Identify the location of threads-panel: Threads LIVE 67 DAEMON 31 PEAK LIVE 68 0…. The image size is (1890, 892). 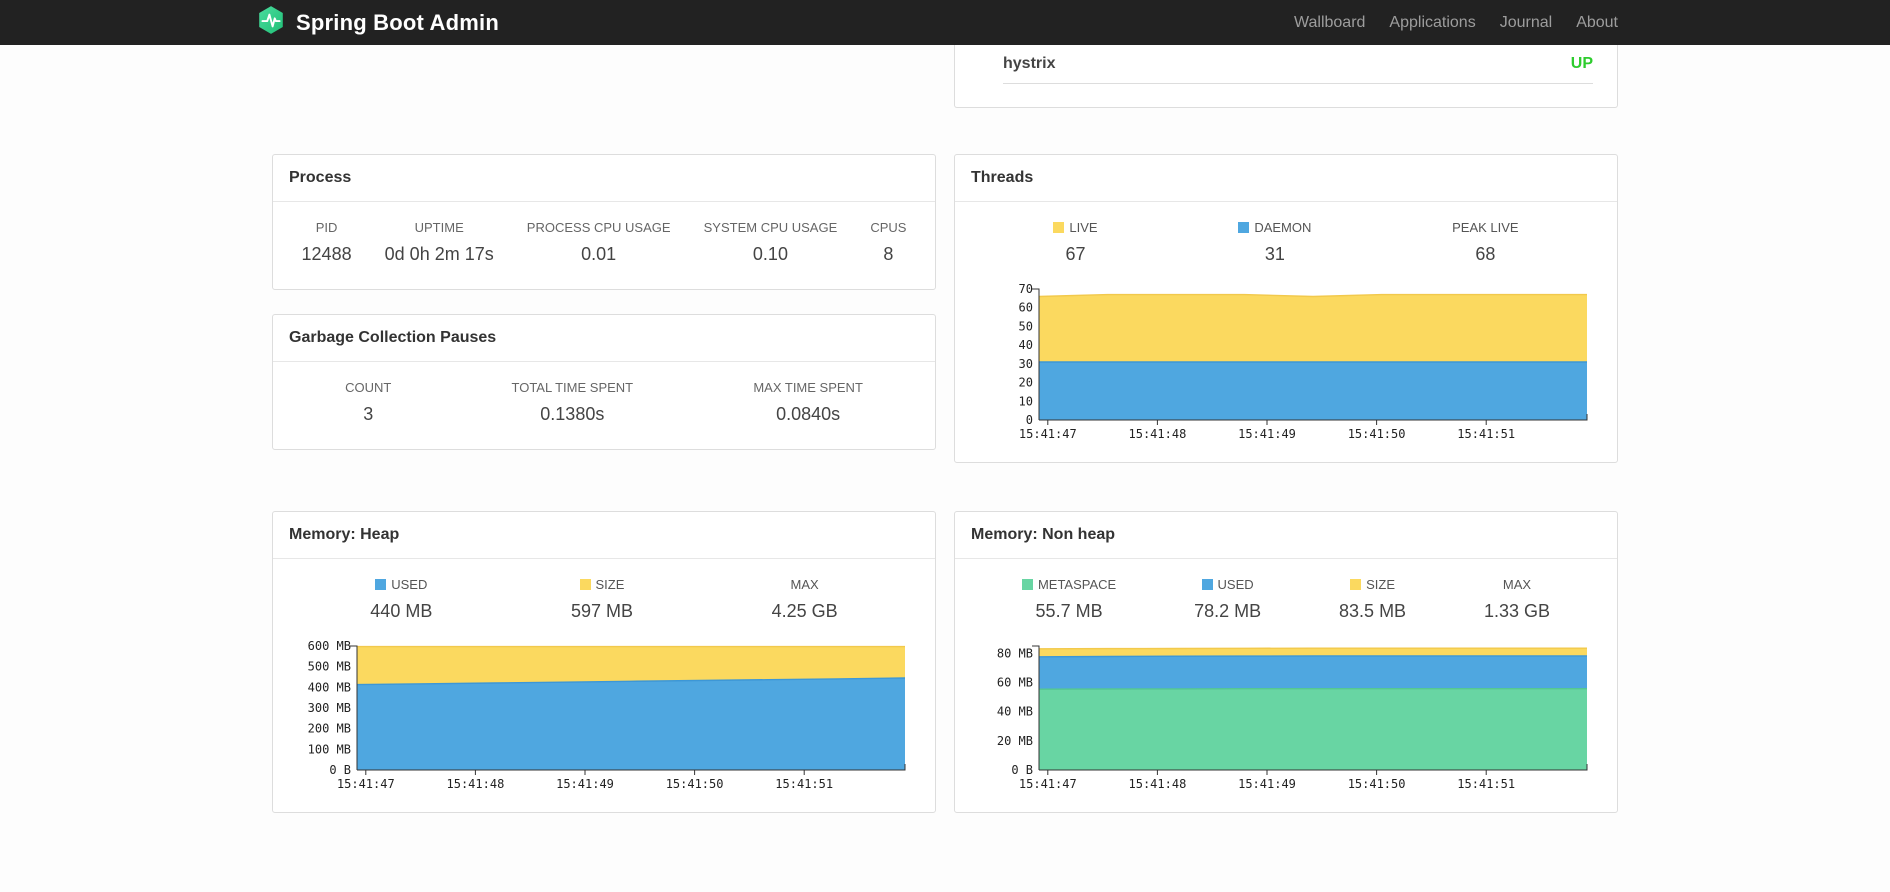
(1286, 308).